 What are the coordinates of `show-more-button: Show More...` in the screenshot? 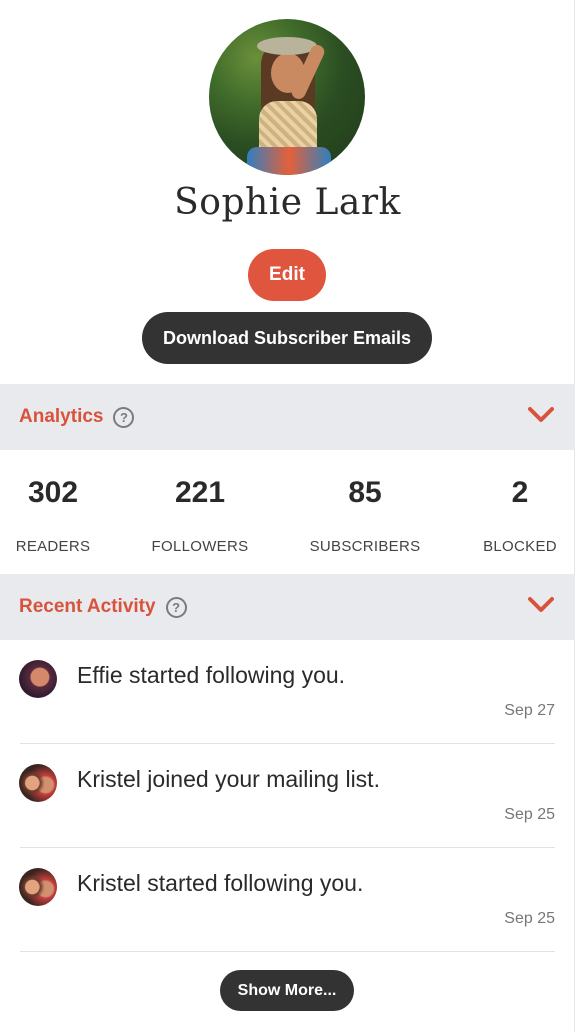 It's located at (287, 990).